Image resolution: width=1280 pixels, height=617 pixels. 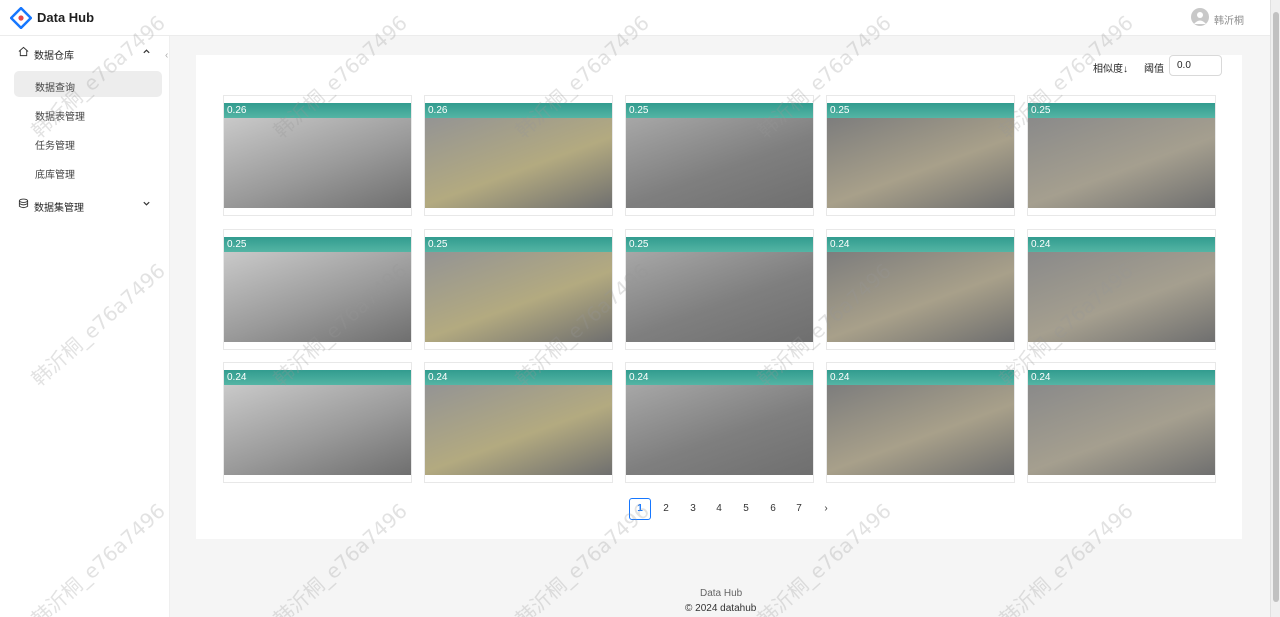 What do you see at coordinates (1110, 67) in the screenshot?
I see `sort-similarity-button: 相似度↓` at bounding box center [1110, 67].